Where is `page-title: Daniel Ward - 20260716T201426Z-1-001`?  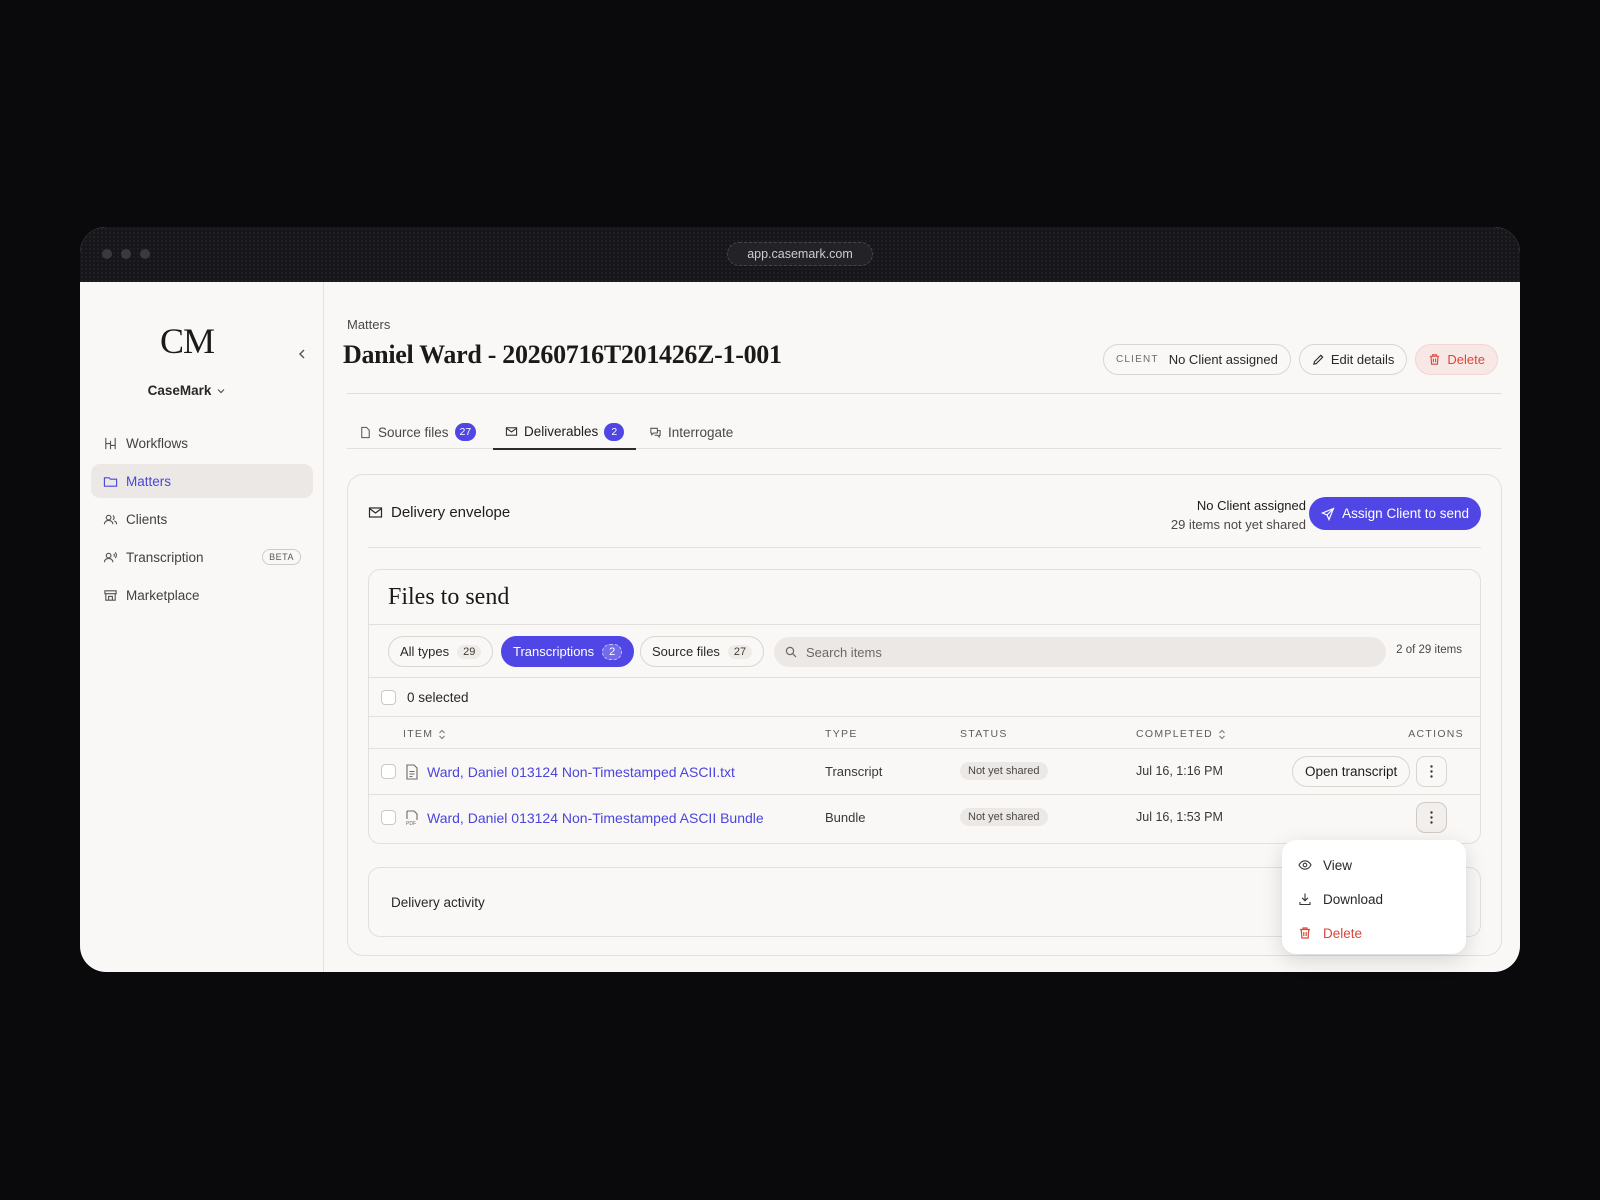 page-title: Daniel Ward - 20260716T201426Z-1-001 is located at coordinates (562, 354).